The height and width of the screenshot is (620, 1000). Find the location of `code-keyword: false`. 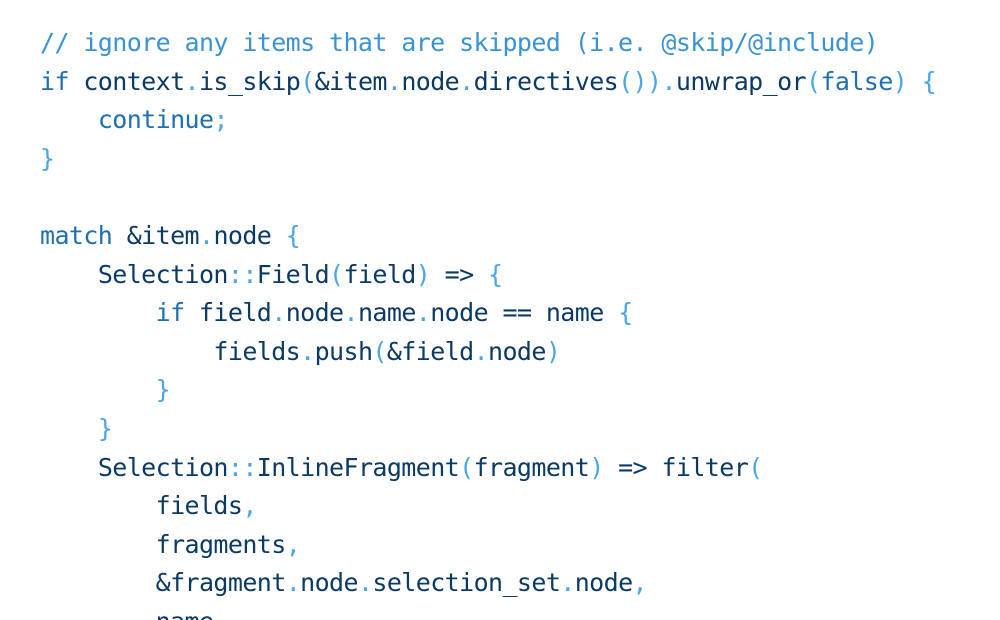

code-keyword: false is located at coordinates (856, 81).